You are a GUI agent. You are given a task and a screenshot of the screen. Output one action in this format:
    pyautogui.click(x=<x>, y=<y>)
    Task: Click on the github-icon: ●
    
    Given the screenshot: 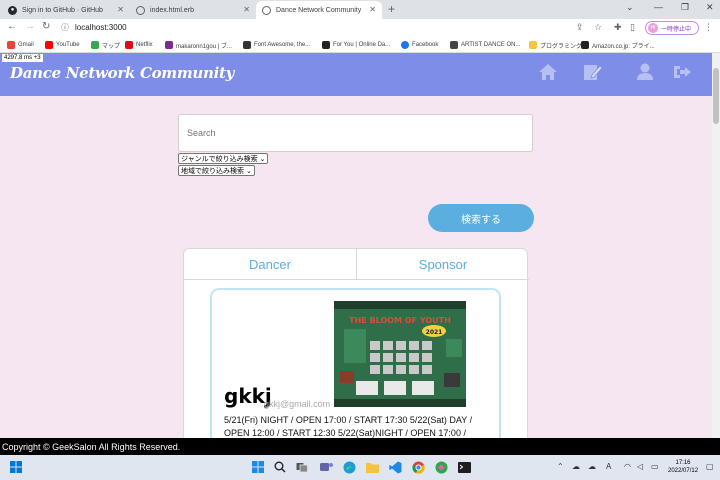 What is the action you would take?
    pyautogui.click(x=12, y=10)
    